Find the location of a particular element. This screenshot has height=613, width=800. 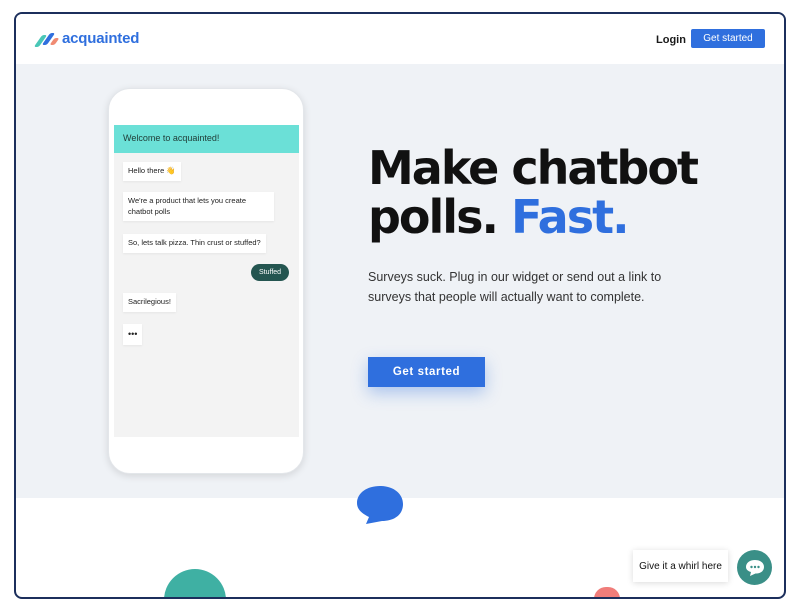

headline-polls: polls. is located at coordinates (433, 217).